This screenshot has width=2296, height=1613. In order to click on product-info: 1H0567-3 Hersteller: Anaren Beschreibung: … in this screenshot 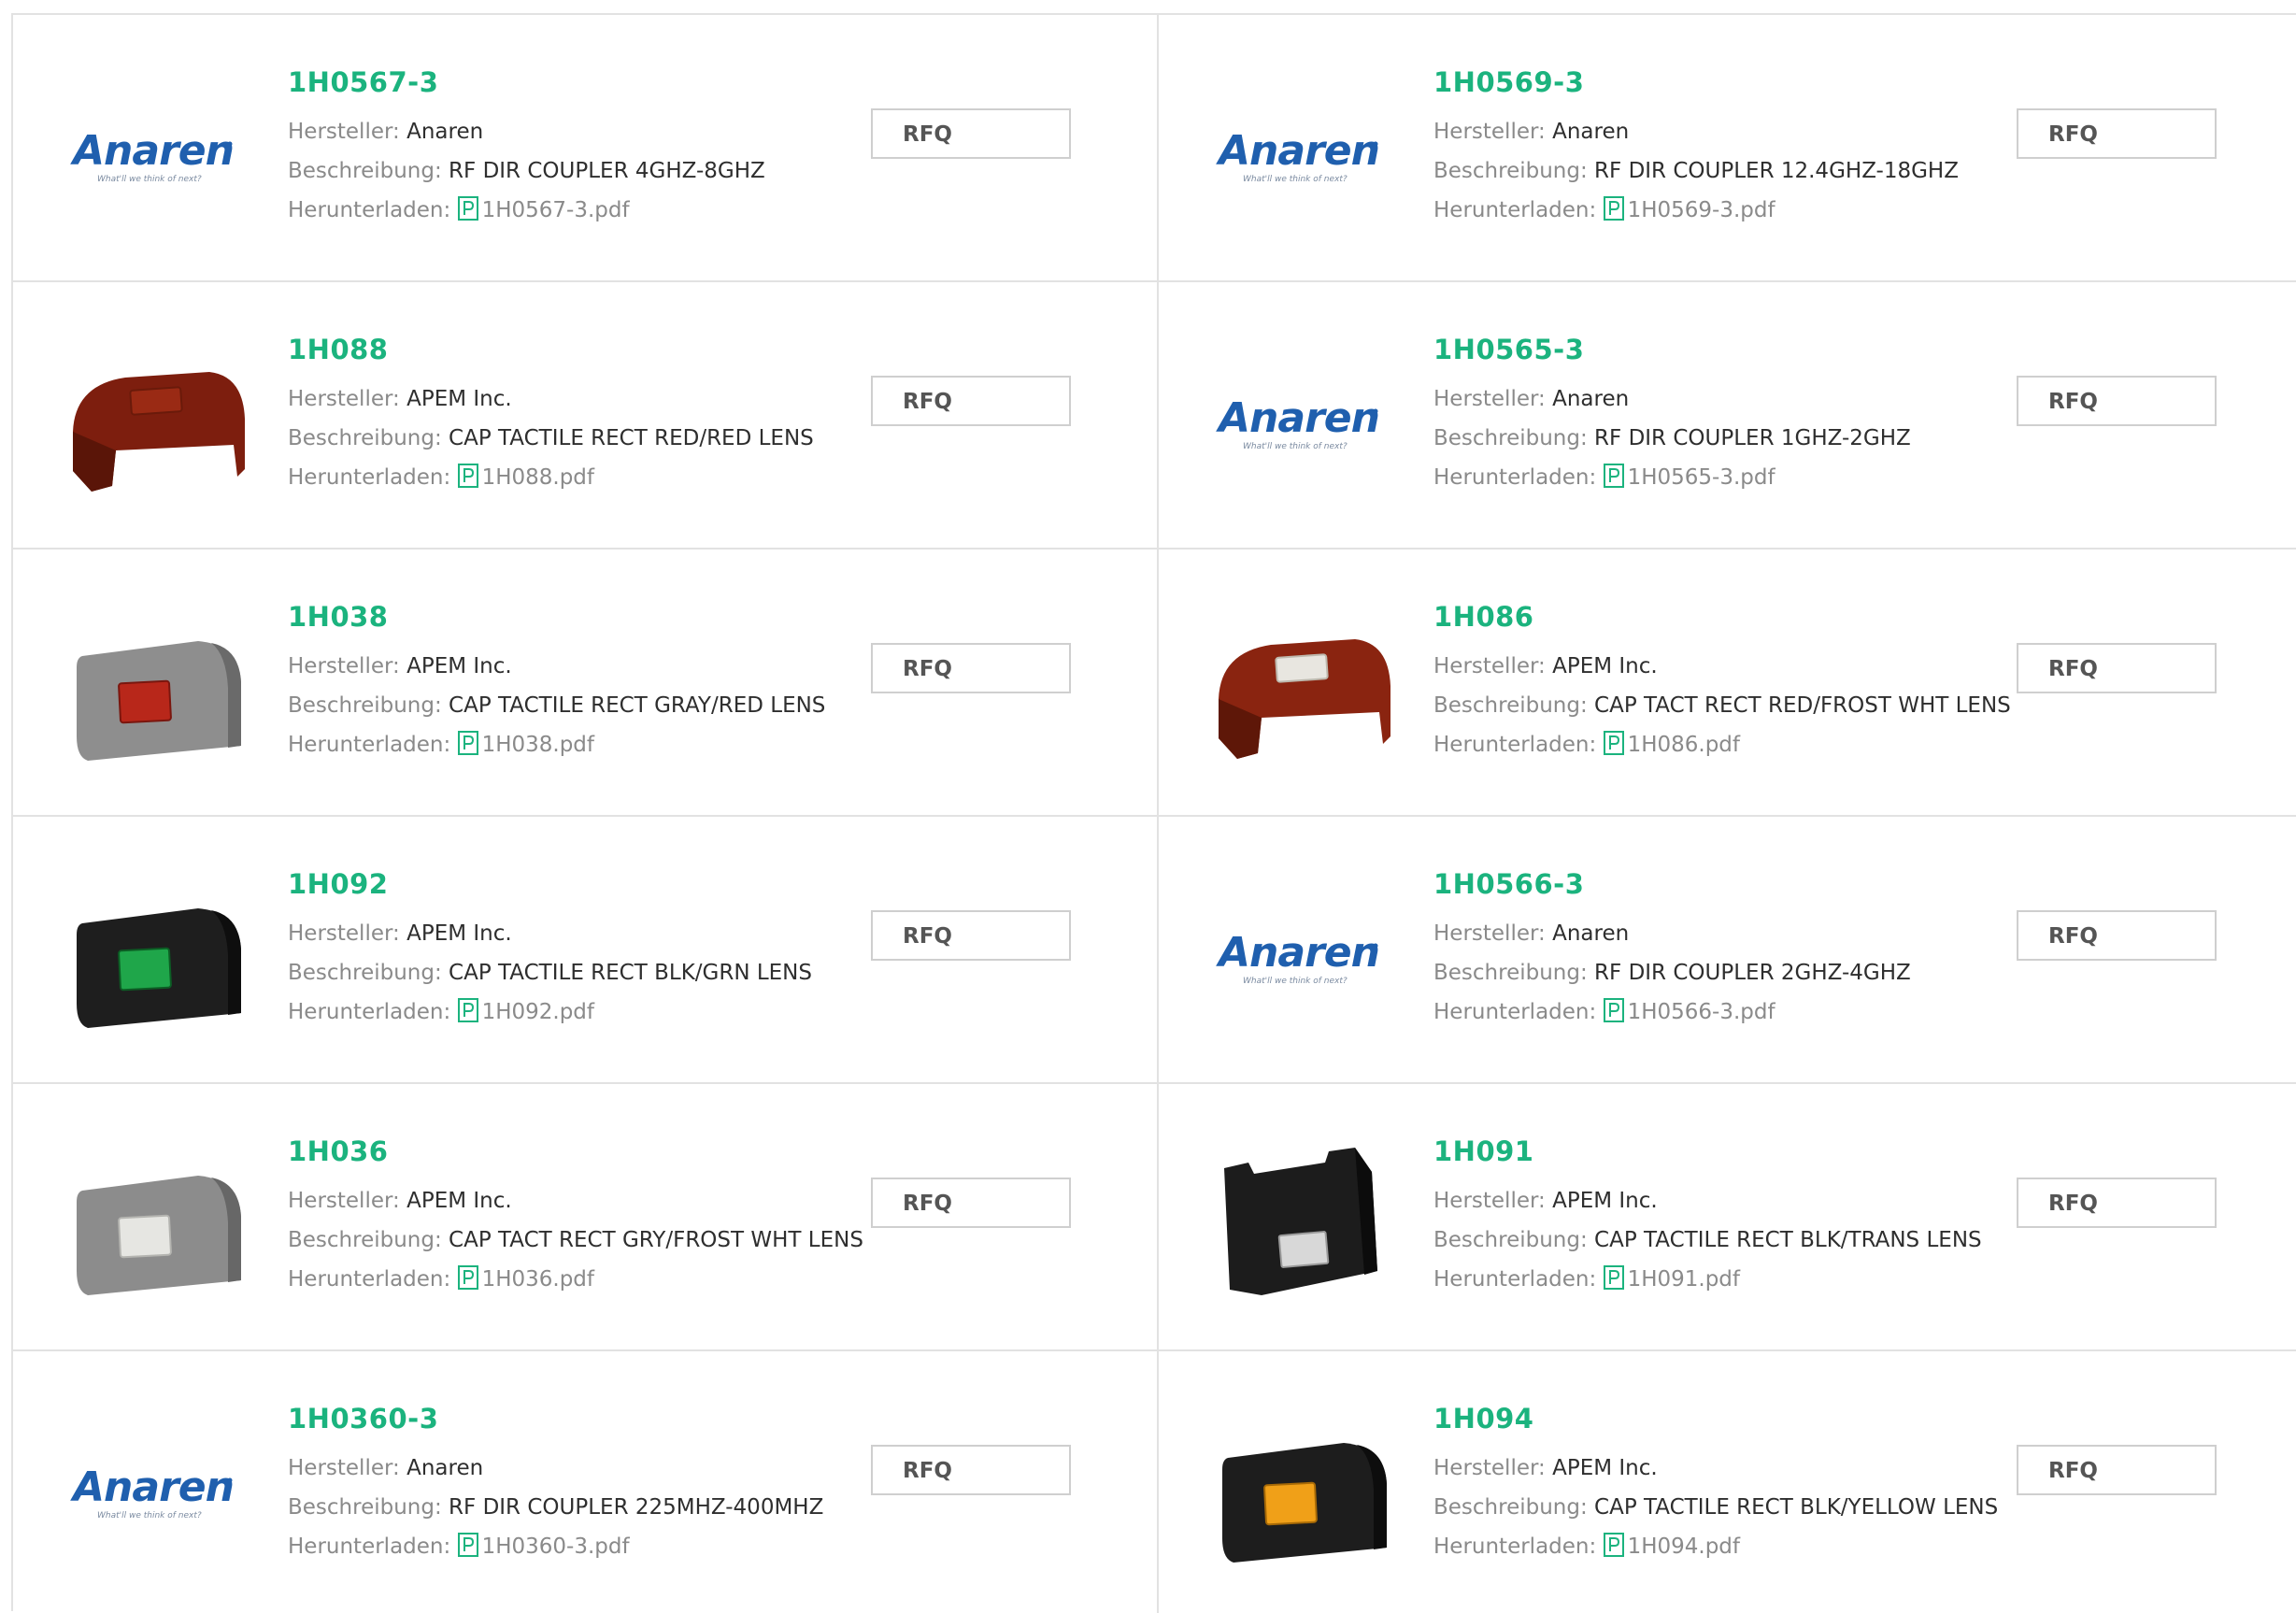, I will do `click(568, 147)`.